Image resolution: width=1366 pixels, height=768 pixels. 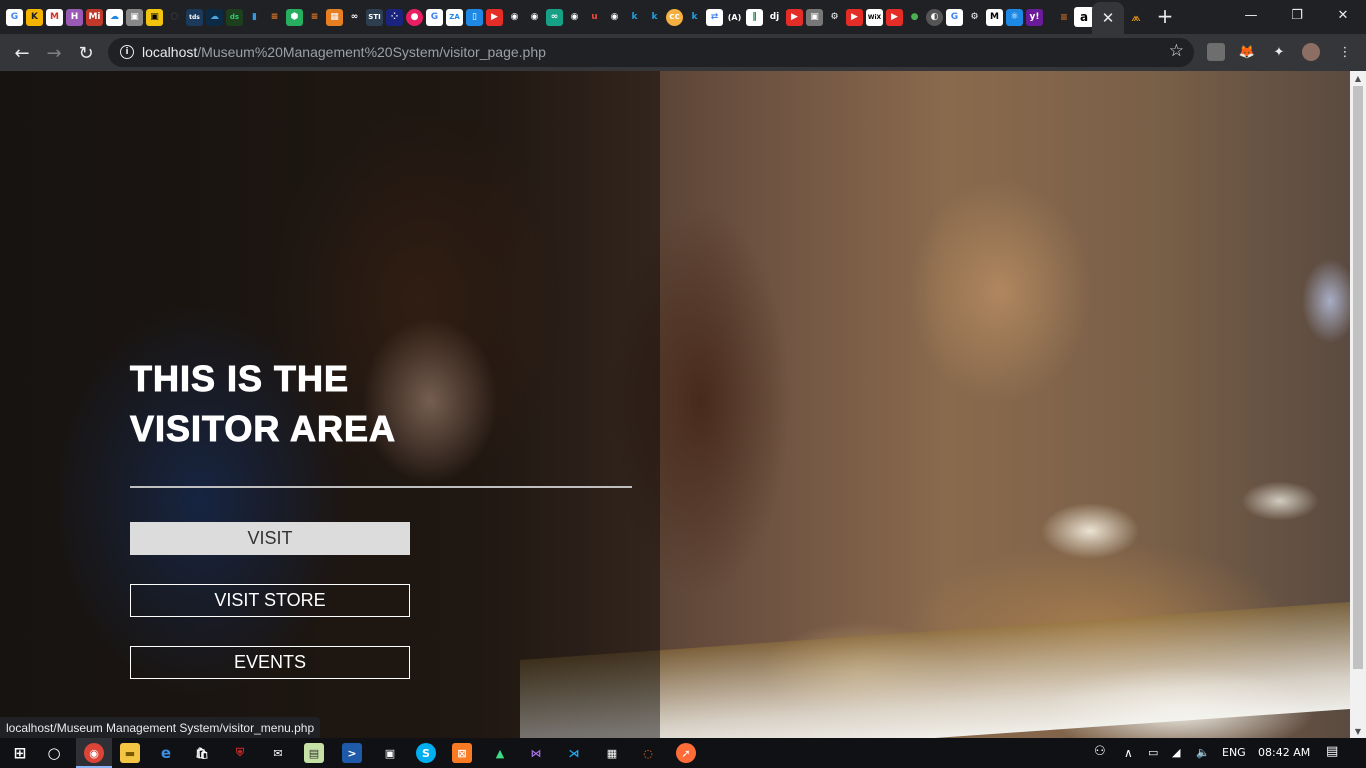 I want to click on k4-icon: cc, so click(x=674, y=17).